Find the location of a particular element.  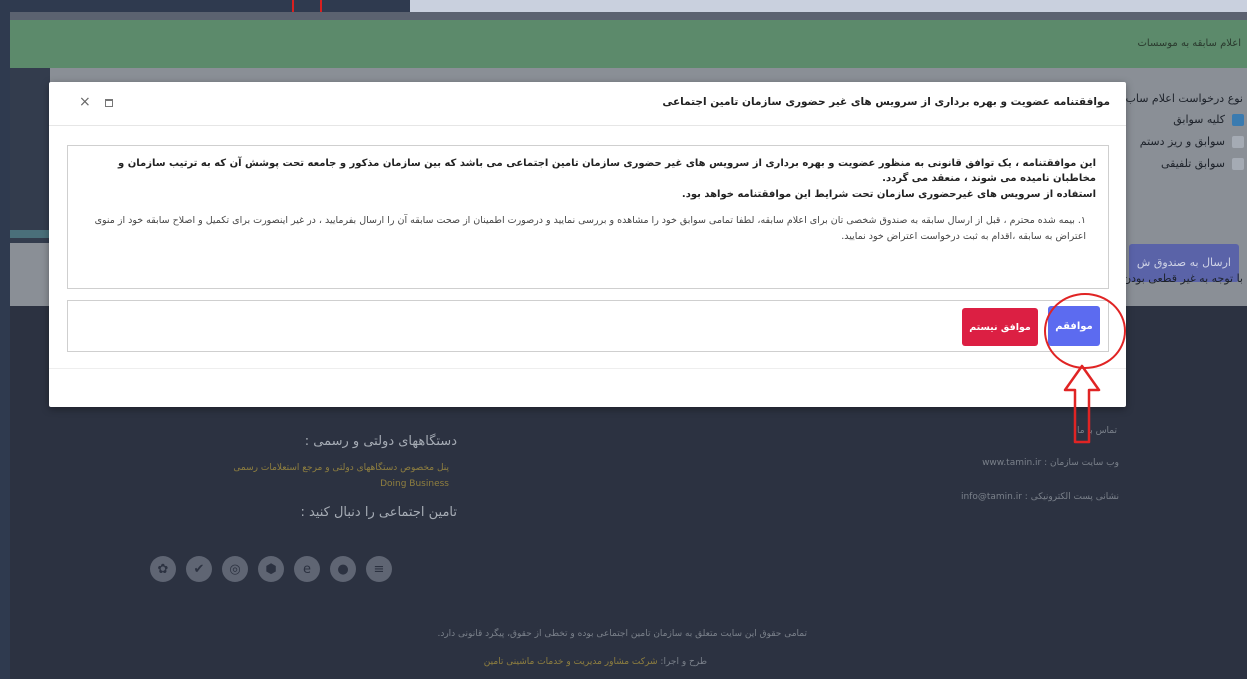

designer-prefix: طرح و اجرا: is located at coordinates (683, 662).